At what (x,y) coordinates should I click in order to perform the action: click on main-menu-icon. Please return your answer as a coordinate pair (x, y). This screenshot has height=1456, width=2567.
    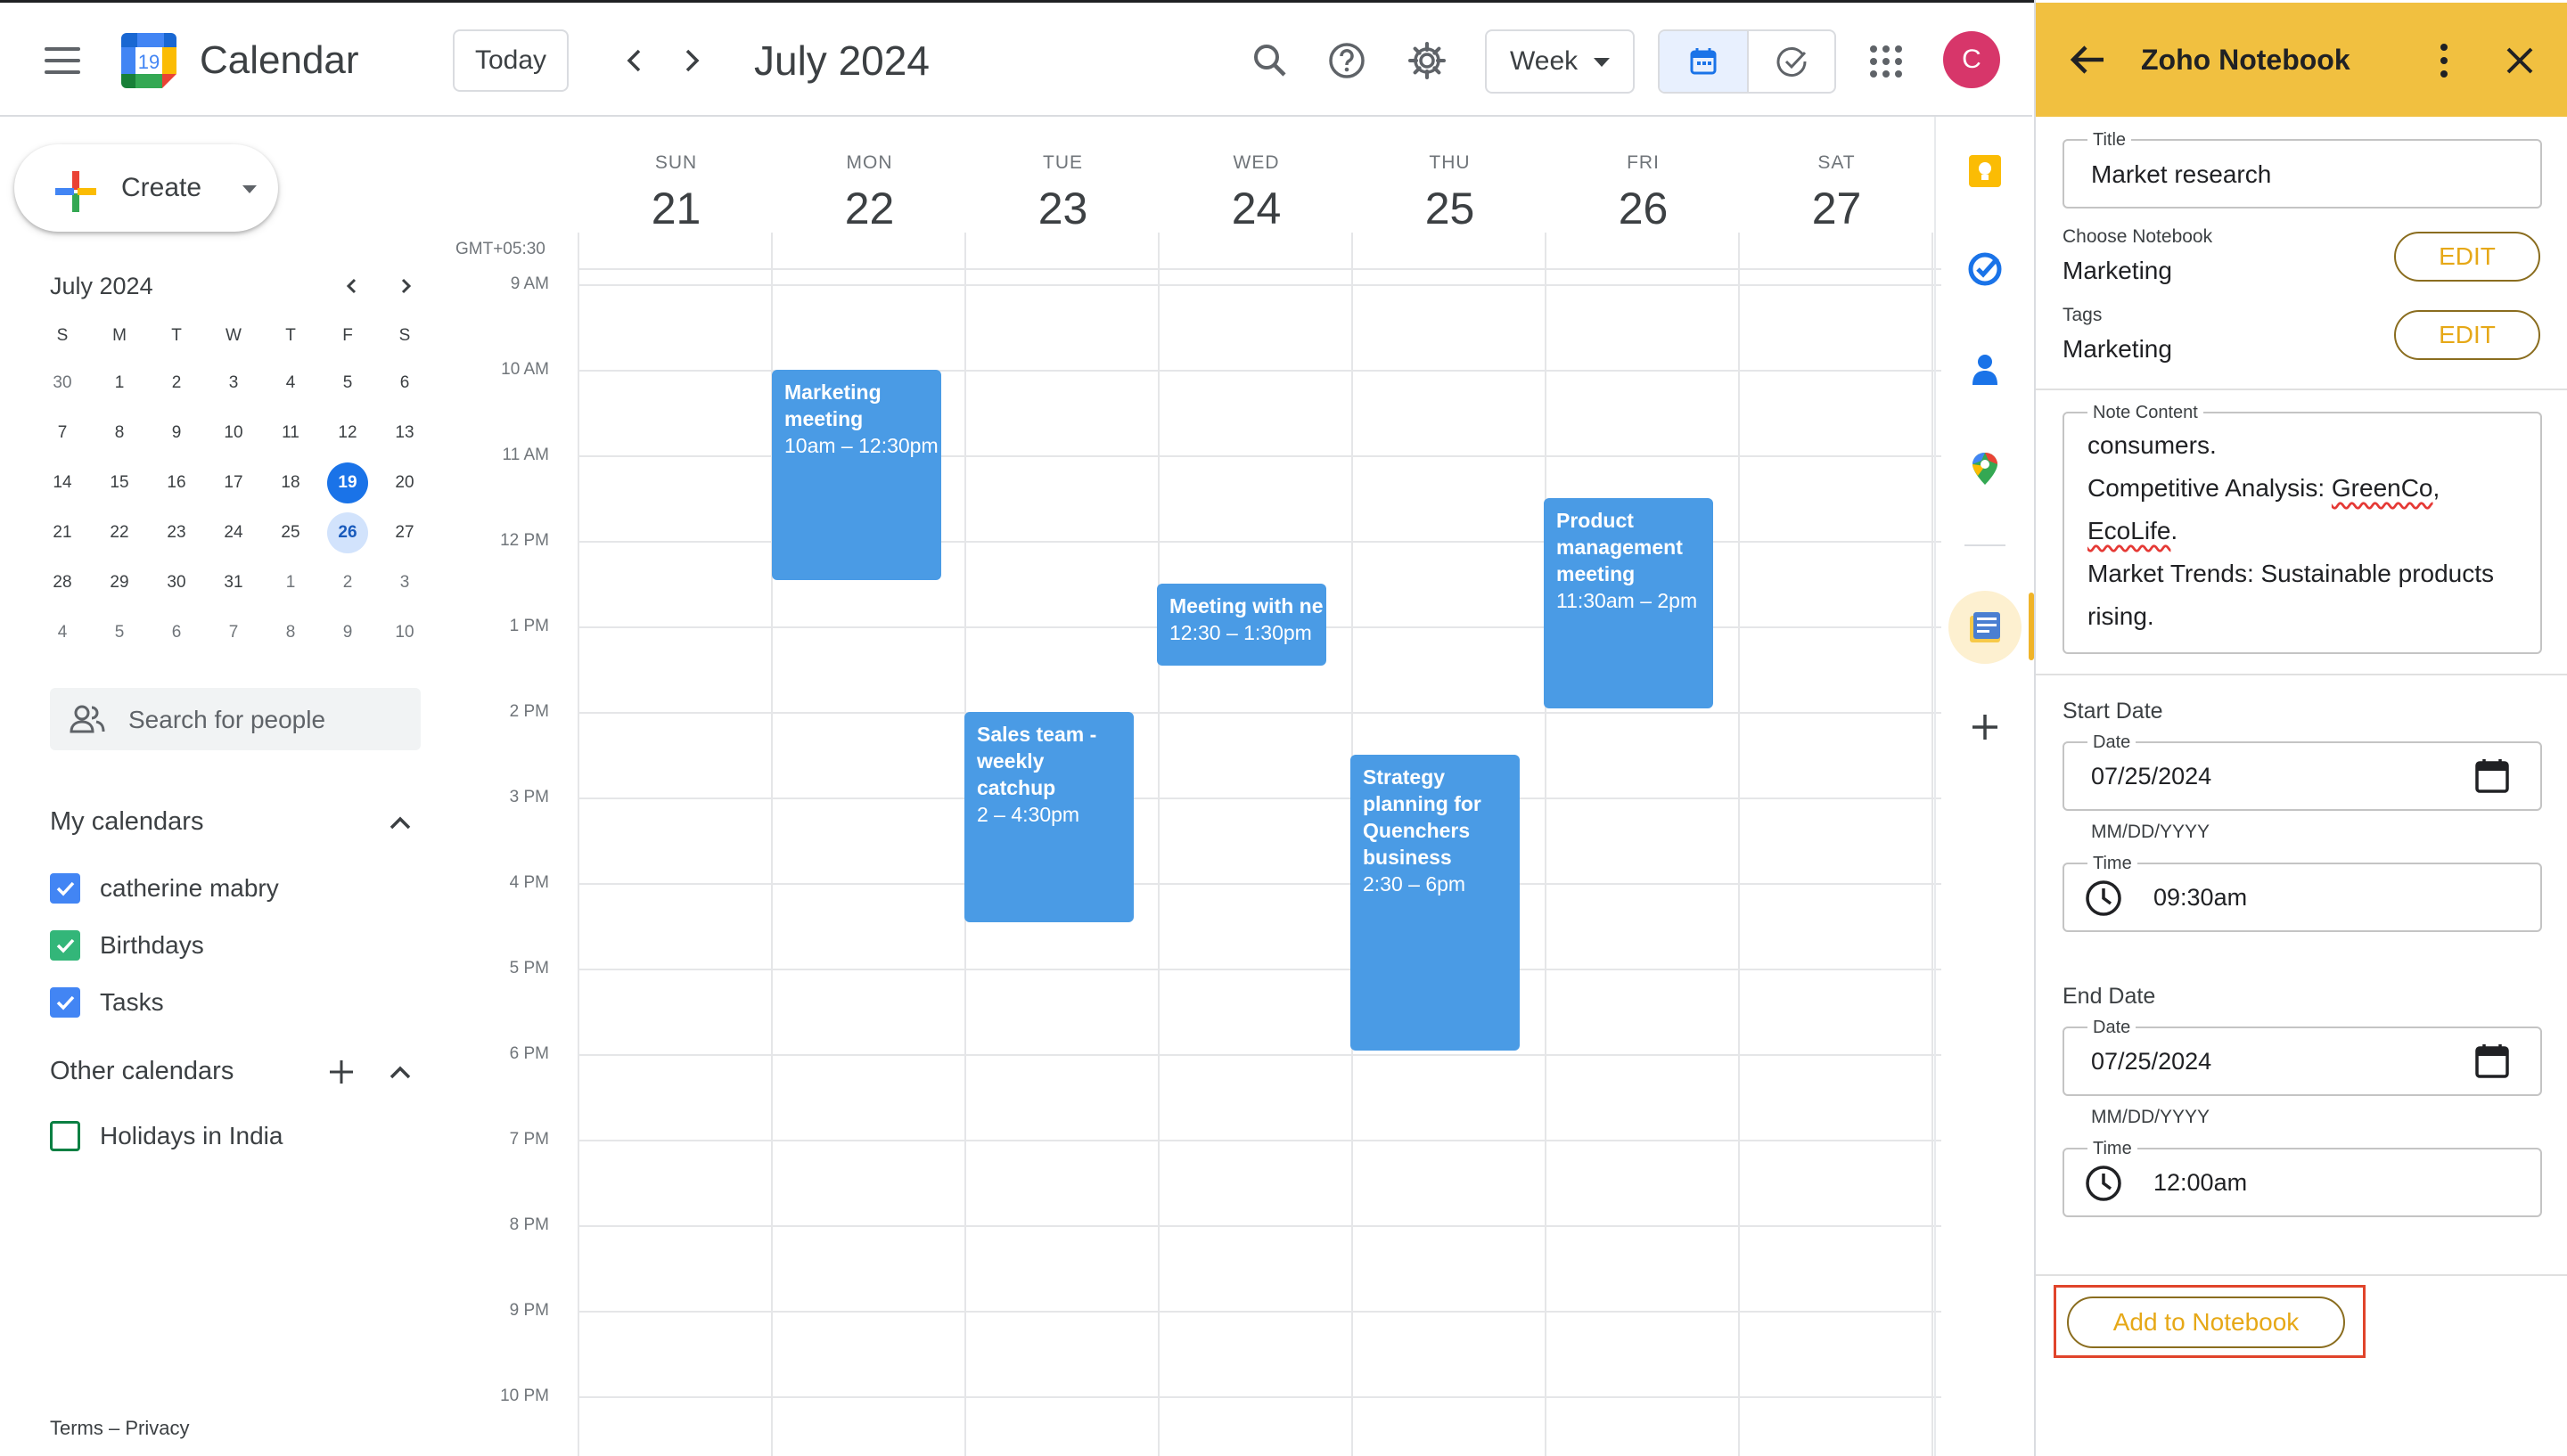
    Looking at the image, I should click on (62, 61).